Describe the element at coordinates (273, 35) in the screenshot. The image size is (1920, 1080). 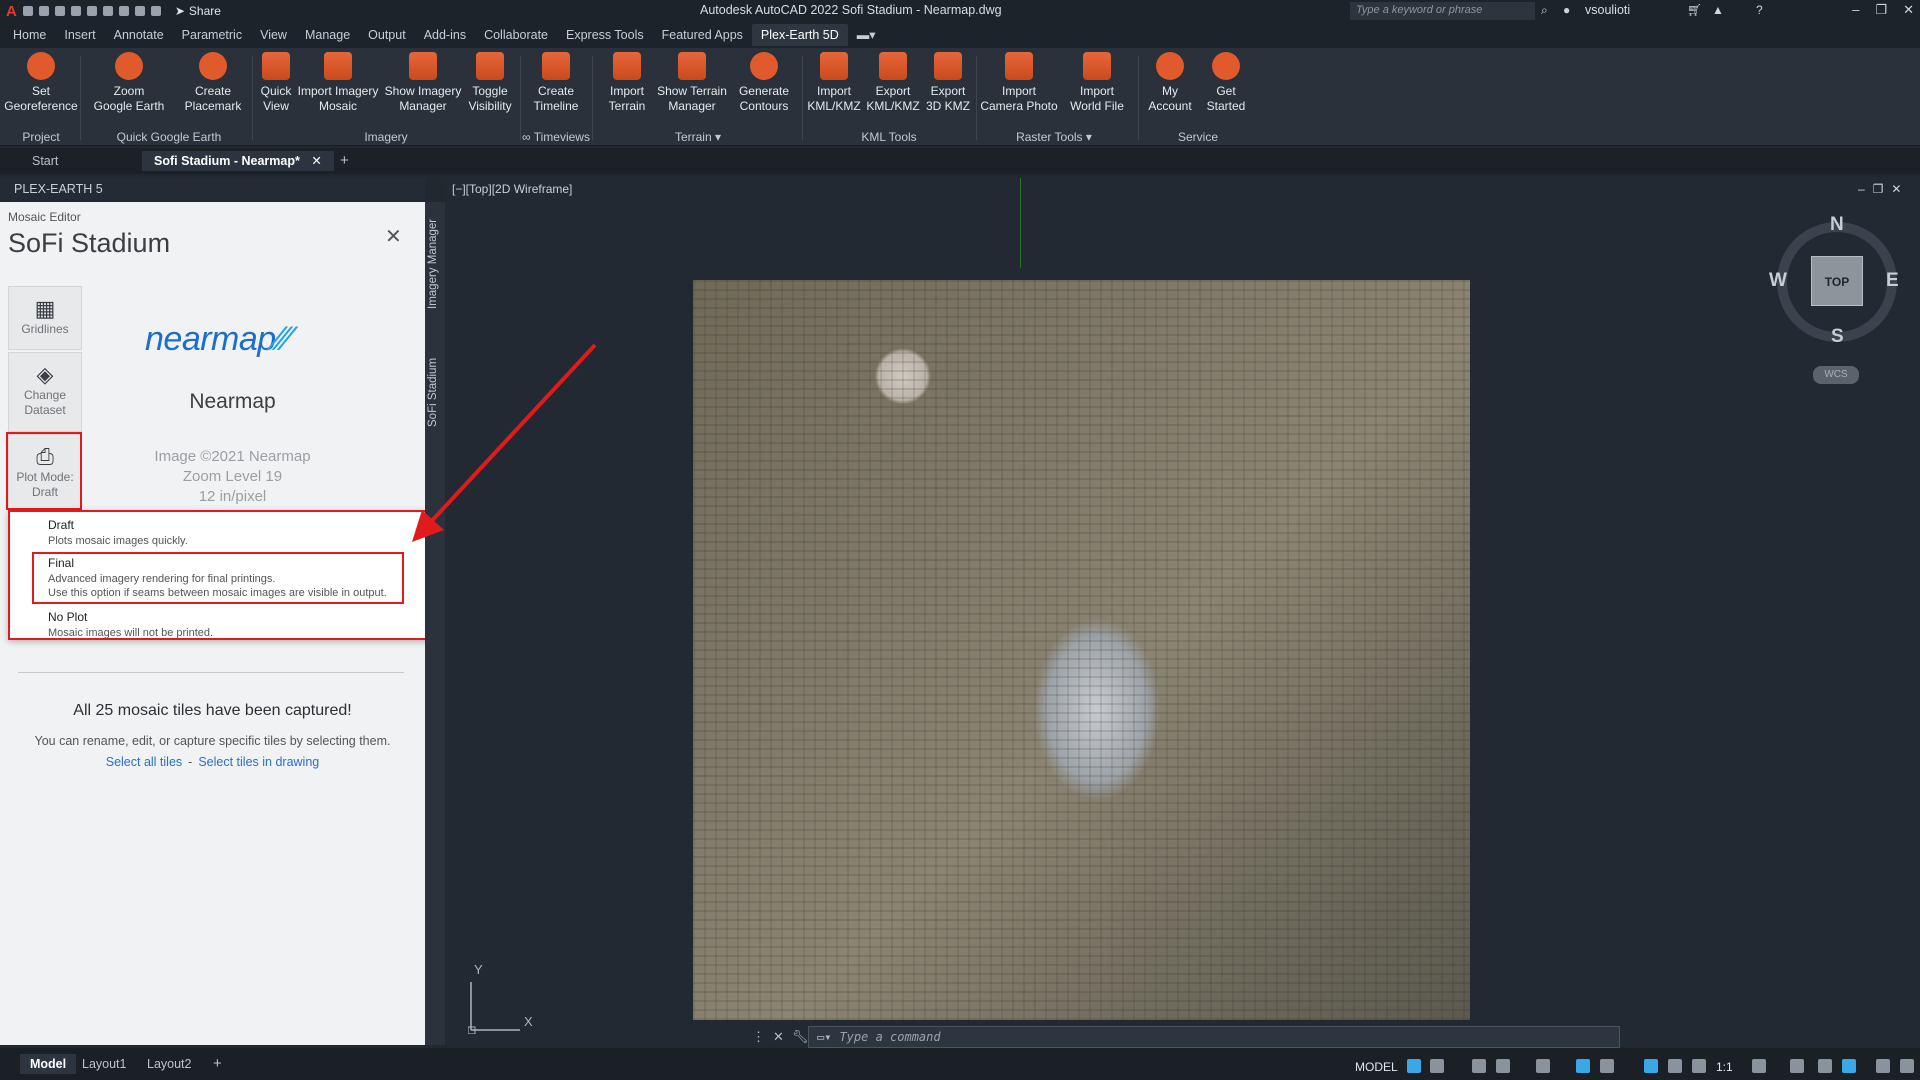
I see `tab-view: View` at that location.